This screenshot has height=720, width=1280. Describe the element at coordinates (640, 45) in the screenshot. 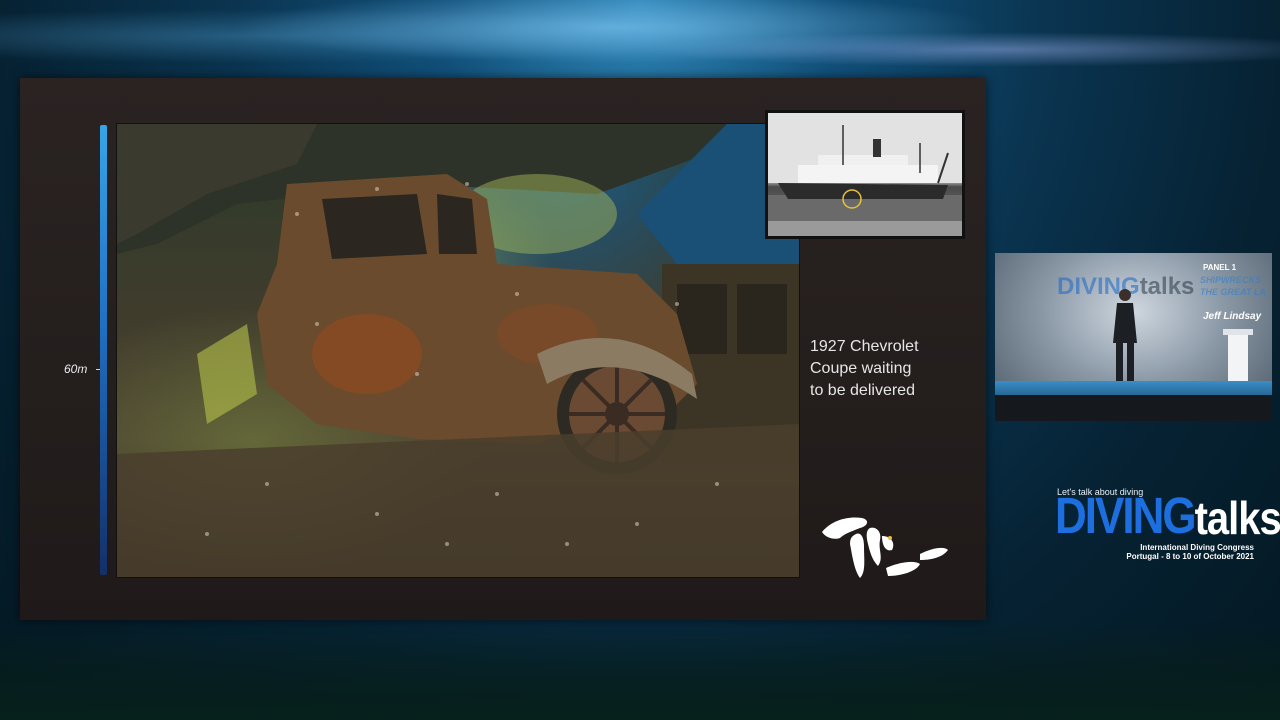

I see `surface-light` at that location.